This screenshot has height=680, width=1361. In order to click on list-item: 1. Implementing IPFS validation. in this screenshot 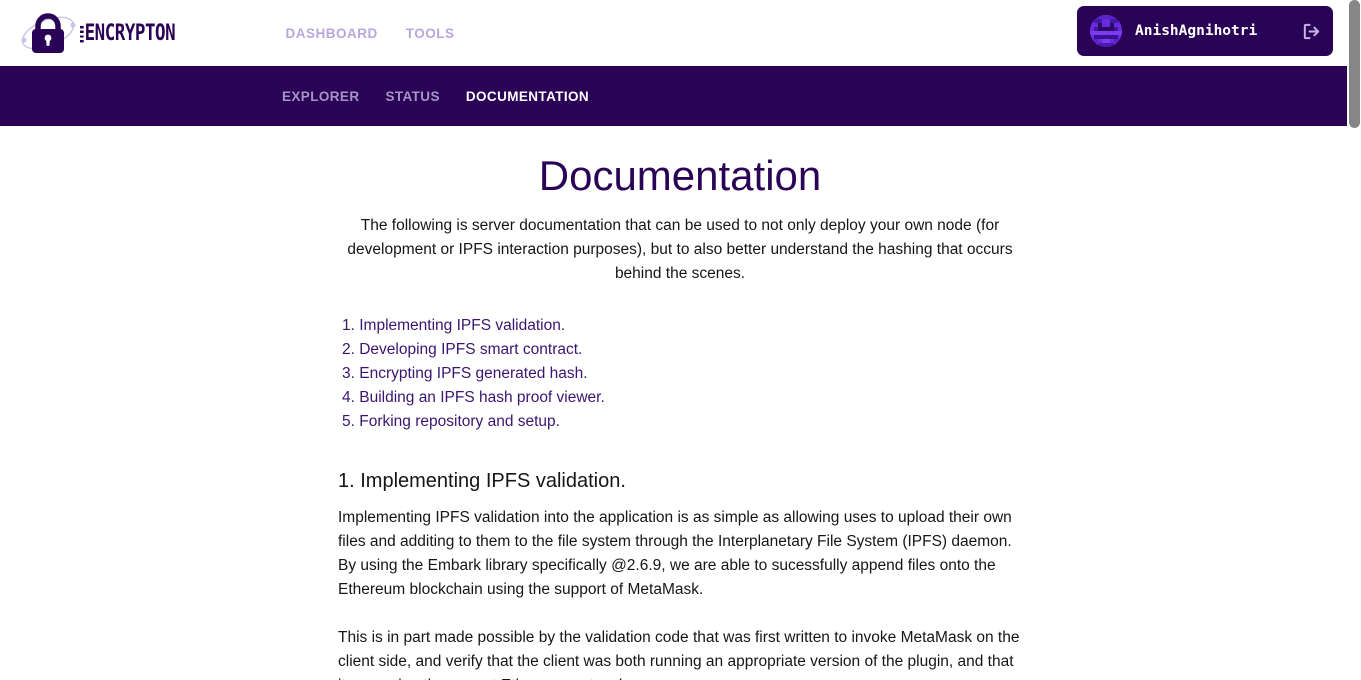, I will do `click(682, 326)`.